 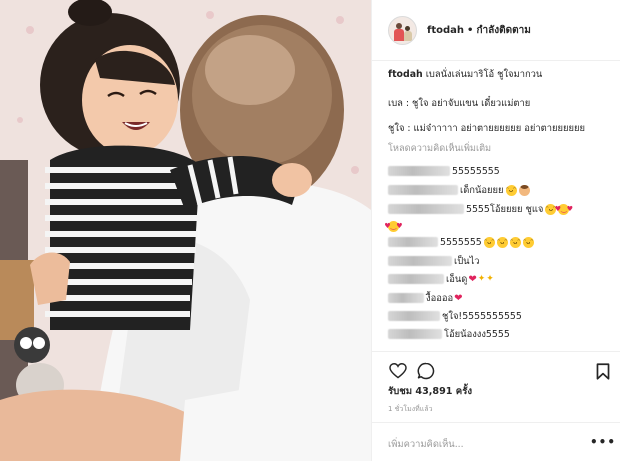 What do you see at coordinates (426, 371) in the screenshot?
I see `comment-bubble-icon` at bounding box center [426, 371].